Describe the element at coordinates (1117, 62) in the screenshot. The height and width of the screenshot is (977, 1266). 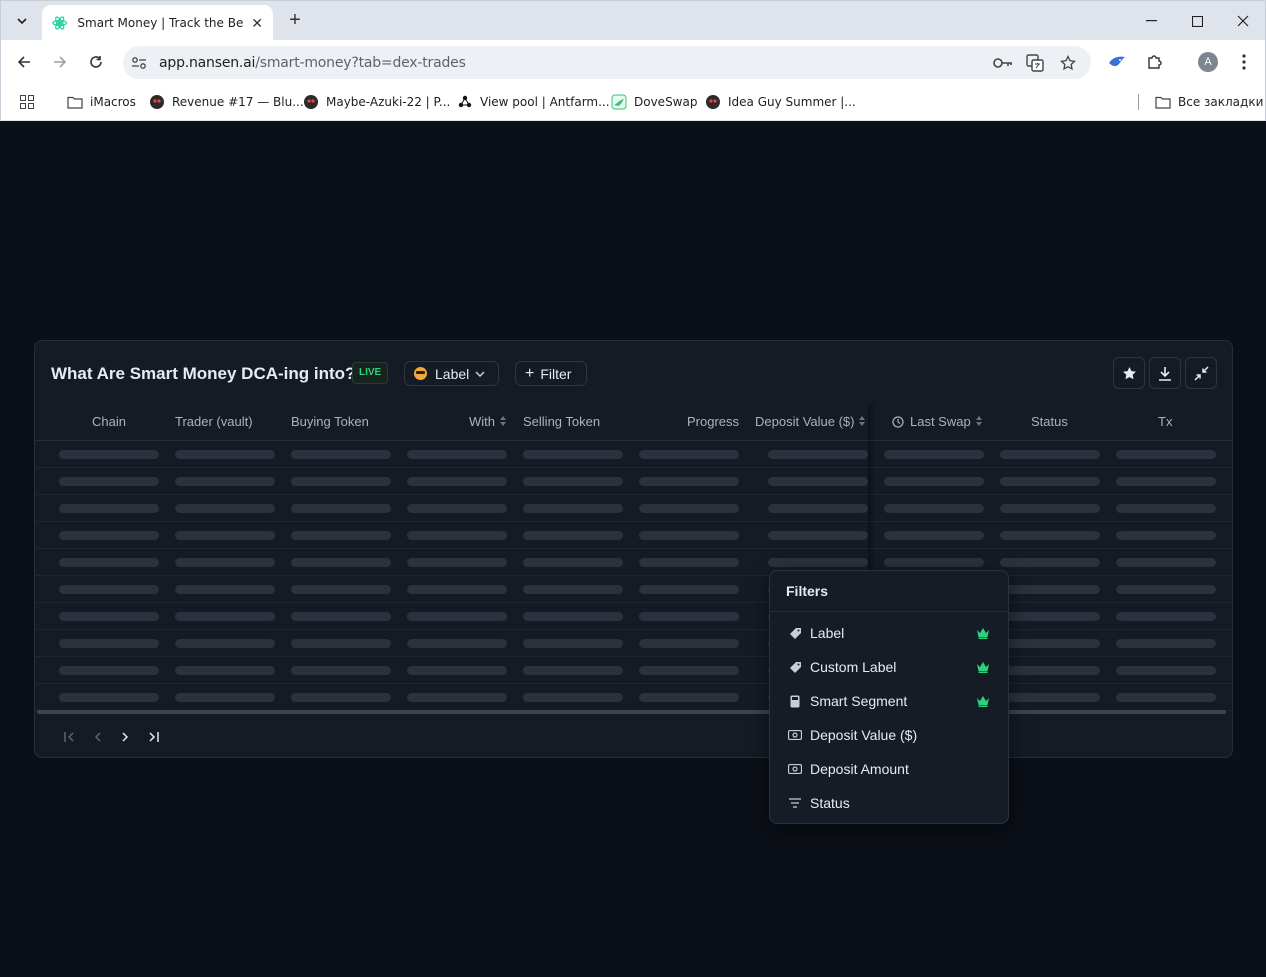
I see `extension-bird-icon` at that location.